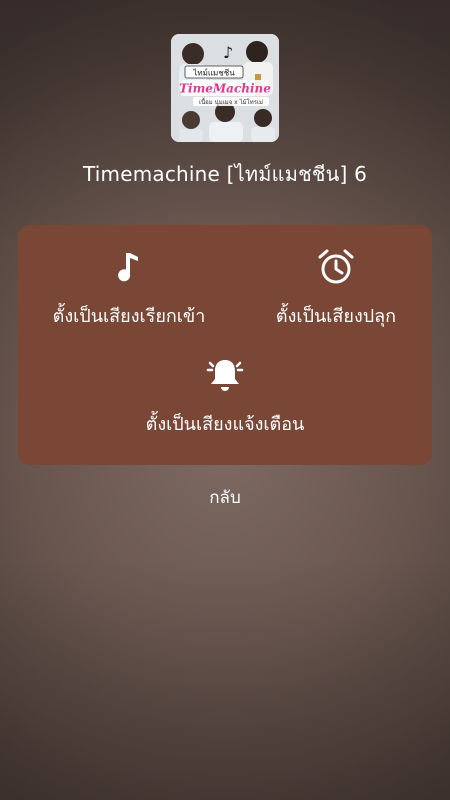  I want to click on set-notification-button: ตั้งเป็นเสียงแจ้งเตือน, so click(225, 396).